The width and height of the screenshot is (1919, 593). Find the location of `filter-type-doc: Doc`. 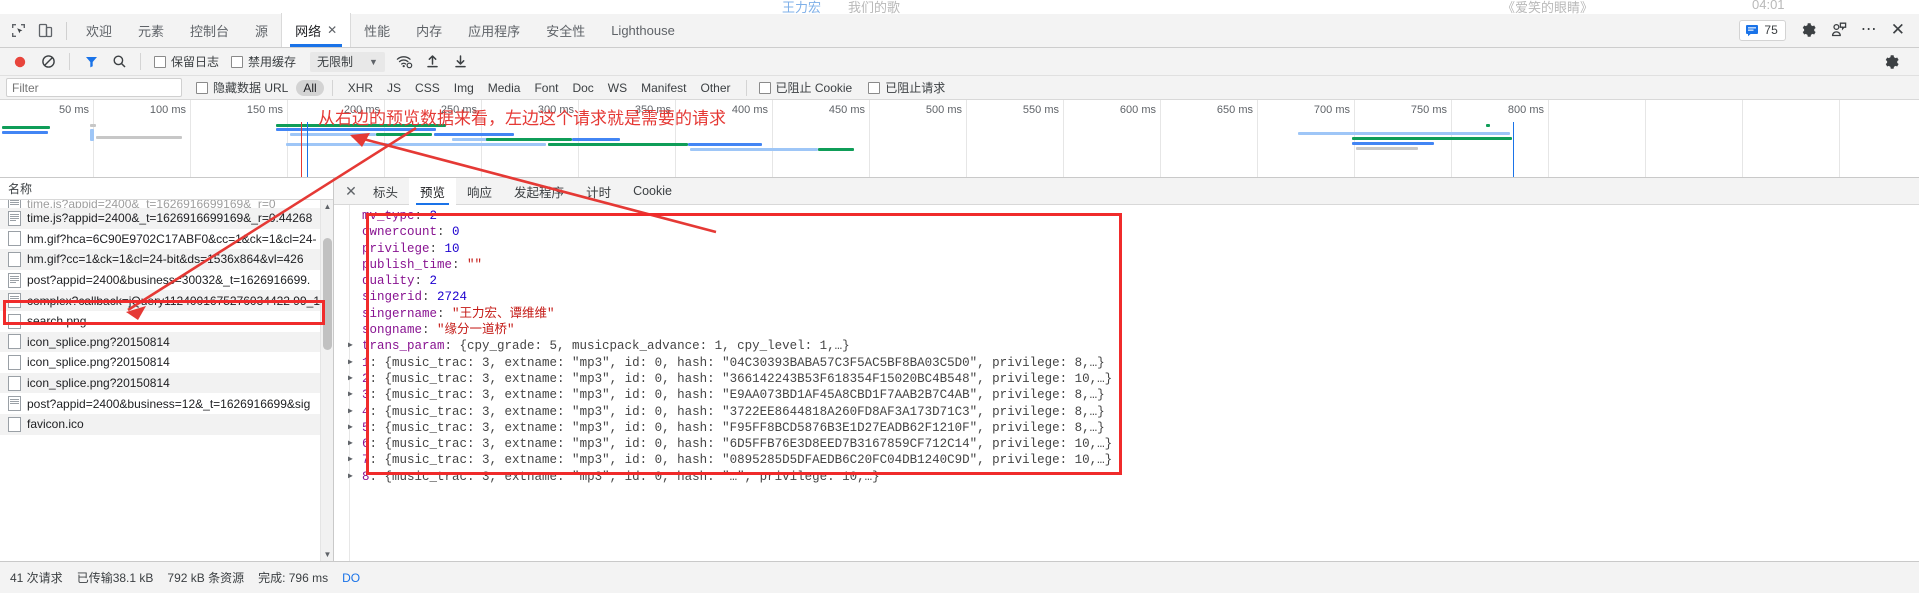

filter-type-doc: Doc is located at coordinates (582, 88).